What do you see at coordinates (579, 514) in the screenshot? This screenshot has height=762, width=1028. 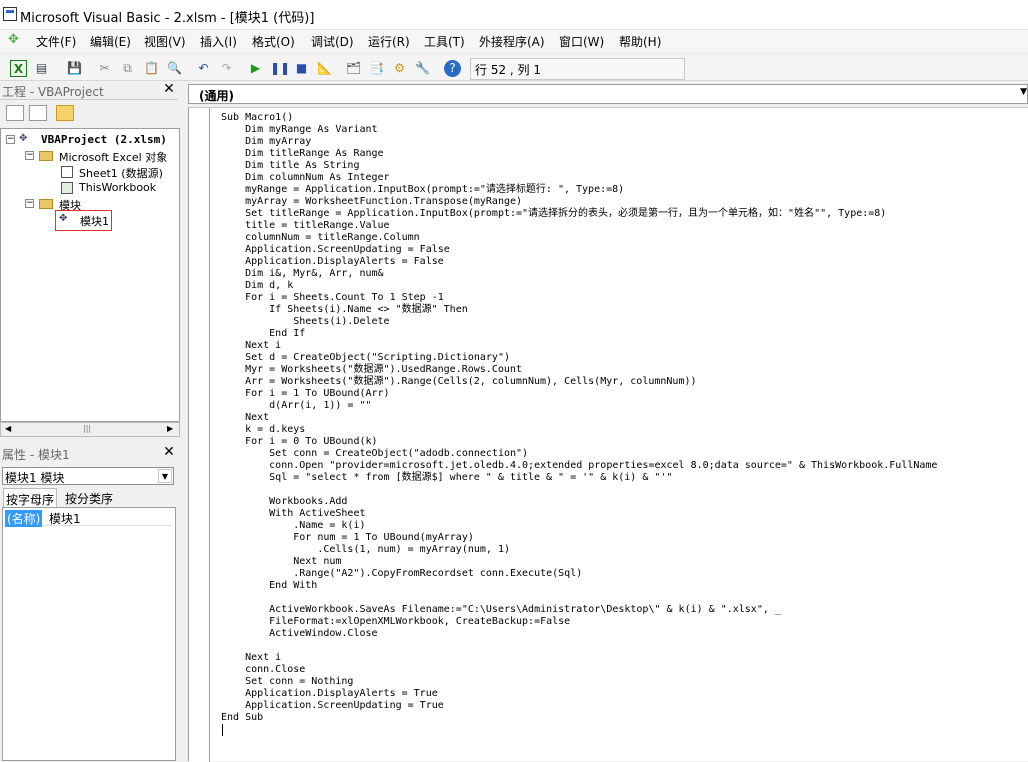 I see `code-line: With ActiveSheet` at bounding box center [579, 514].